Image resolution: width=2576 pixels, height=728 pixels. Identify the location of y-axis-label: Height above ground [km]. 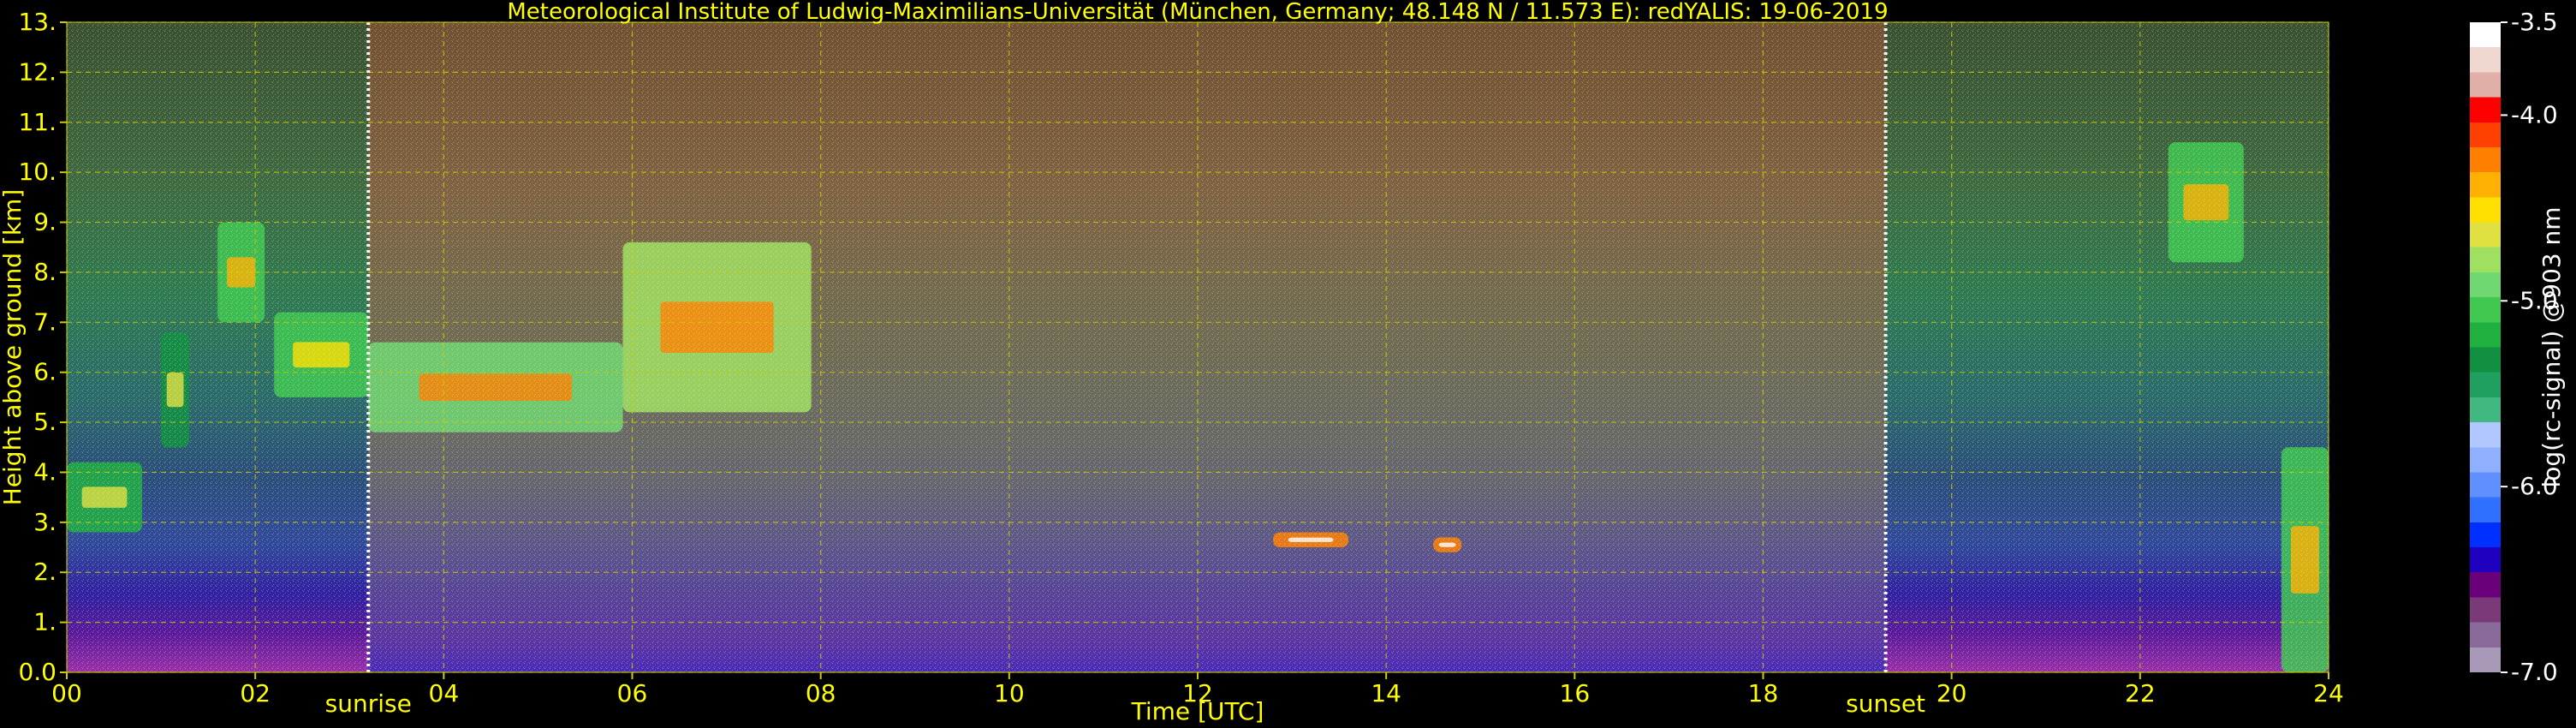
(14, 348).